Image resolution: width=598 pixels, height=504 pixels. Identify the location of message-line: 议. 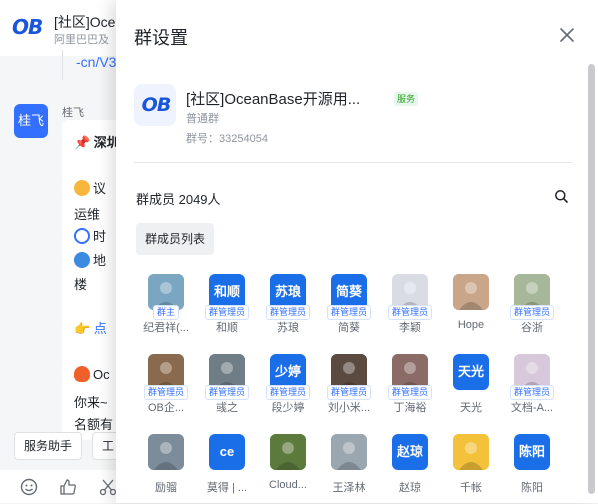
(90, 187).